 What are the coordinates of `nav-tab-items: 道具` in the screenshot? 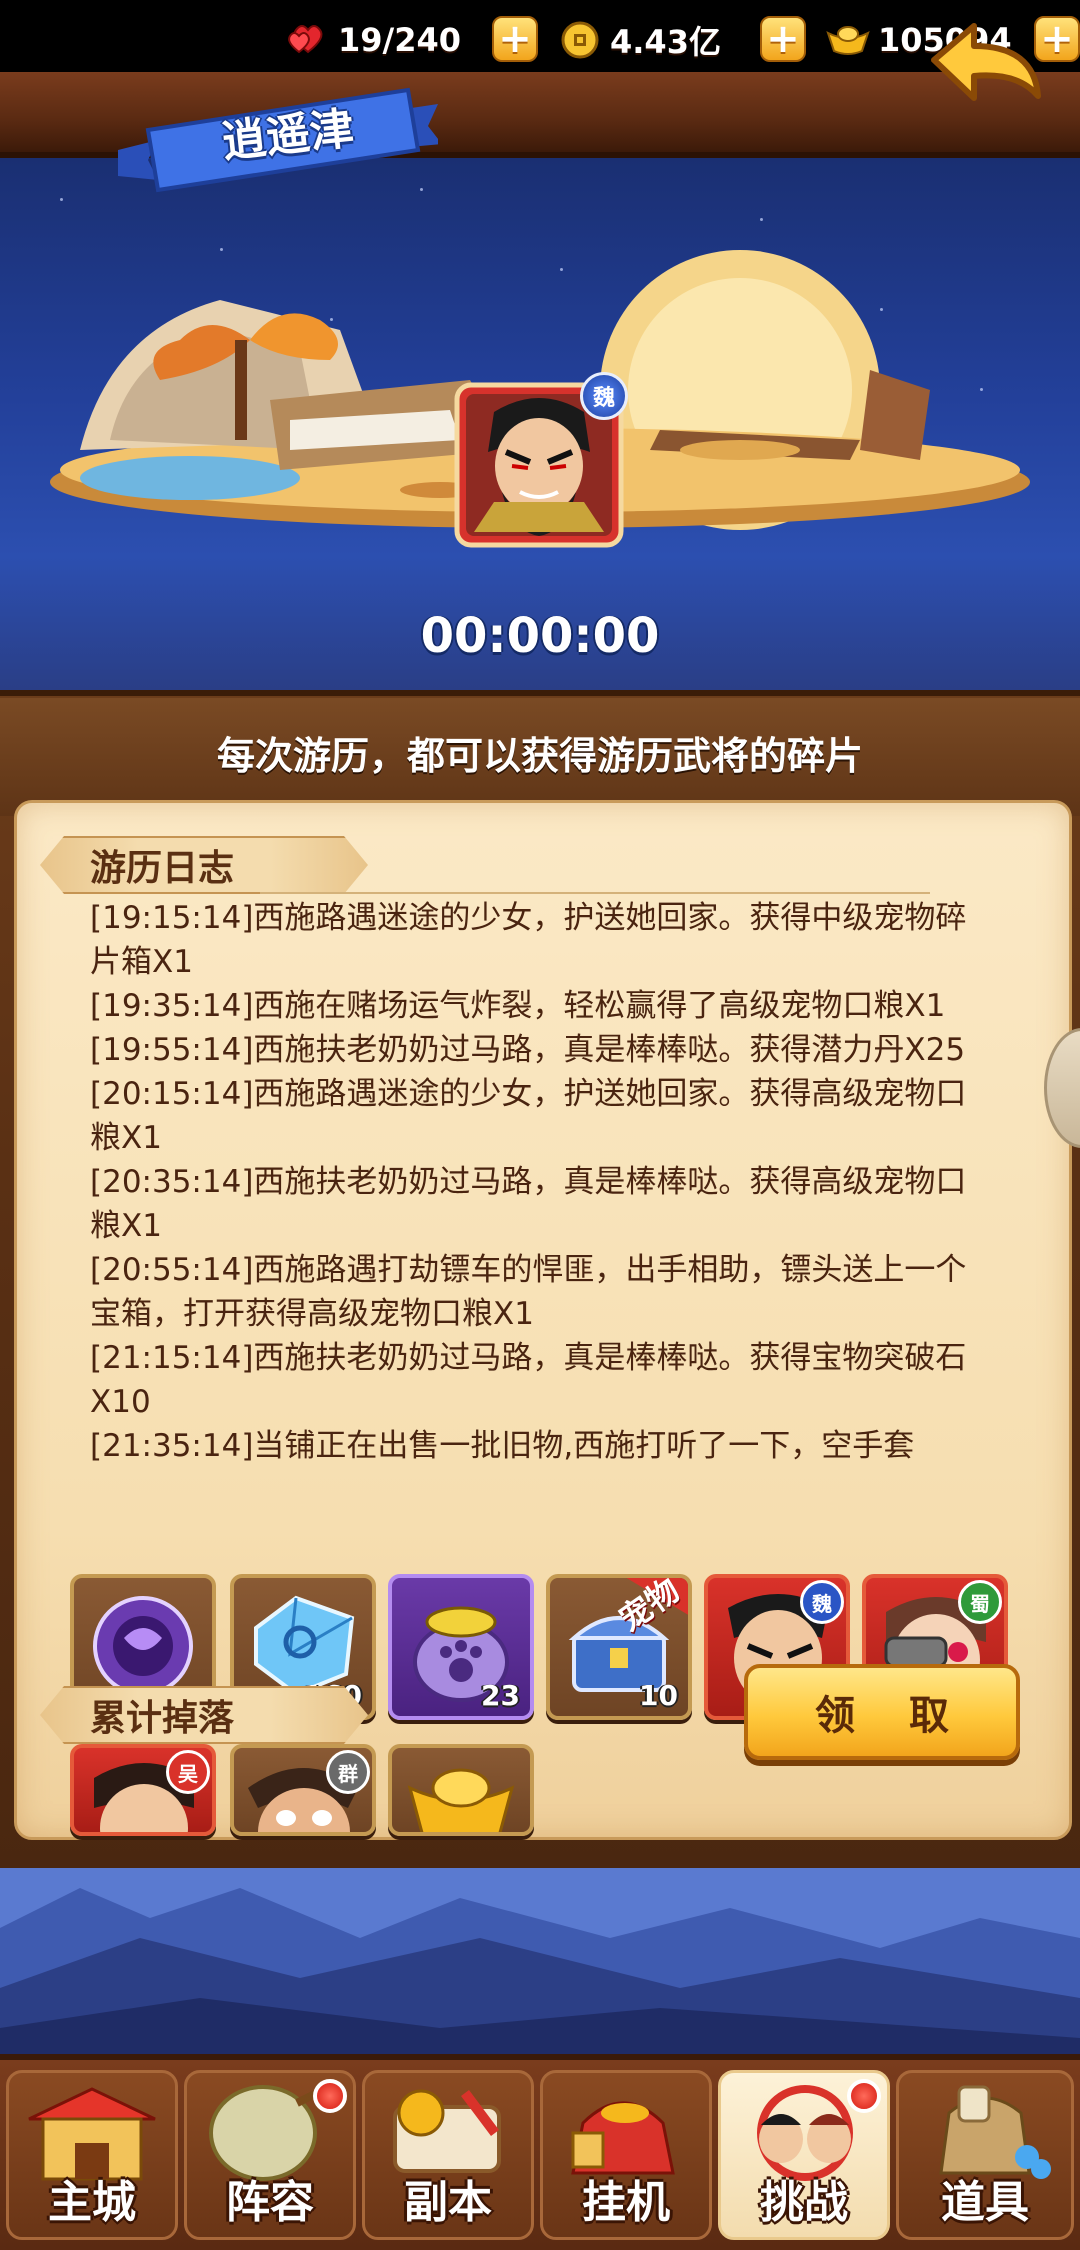 It's located at (985, 2155).